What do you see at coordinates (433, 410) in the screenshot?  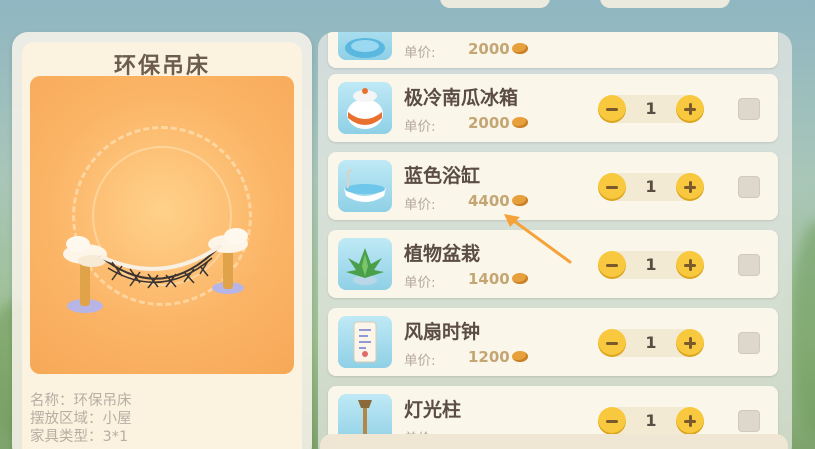 I see `item-name: 灯光柱` at bounding box center [433, 410].